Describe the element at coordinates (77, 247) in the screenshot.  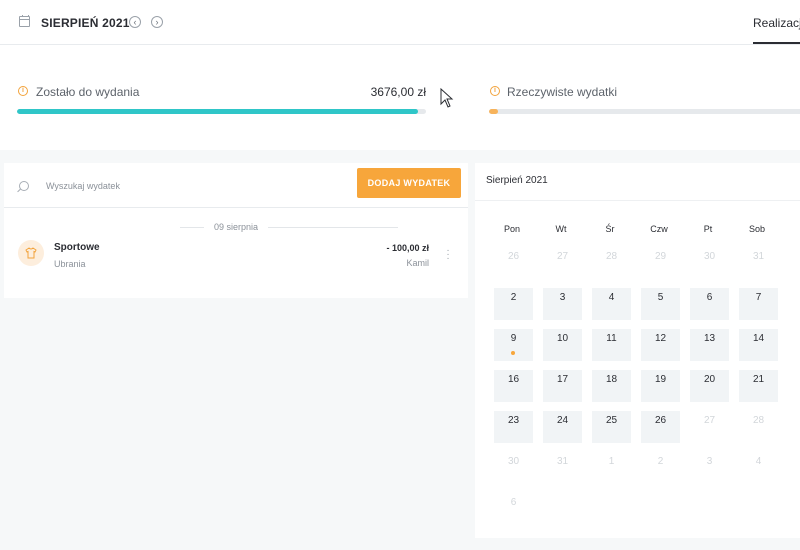
I see `expense-name: Sportowe` at that location.